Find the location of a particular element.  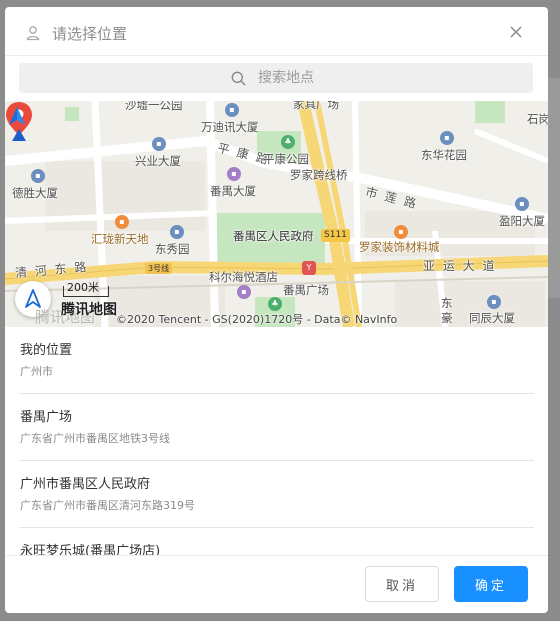

result-name: 永旺梦乐城(番禺广场店) is located at coordinates (90, 549).